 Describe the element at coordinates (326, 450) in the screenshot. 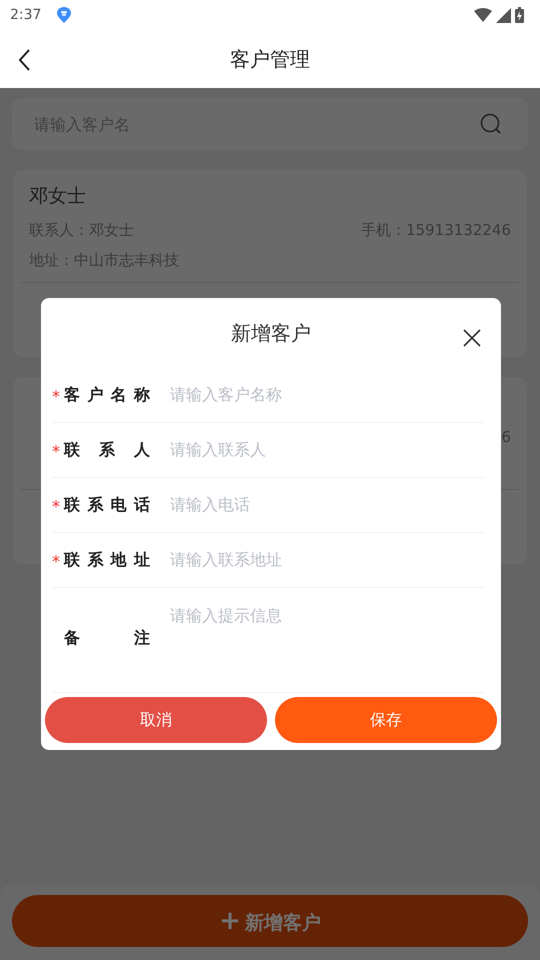

I see `input-field: 请输入联系人` at that location.